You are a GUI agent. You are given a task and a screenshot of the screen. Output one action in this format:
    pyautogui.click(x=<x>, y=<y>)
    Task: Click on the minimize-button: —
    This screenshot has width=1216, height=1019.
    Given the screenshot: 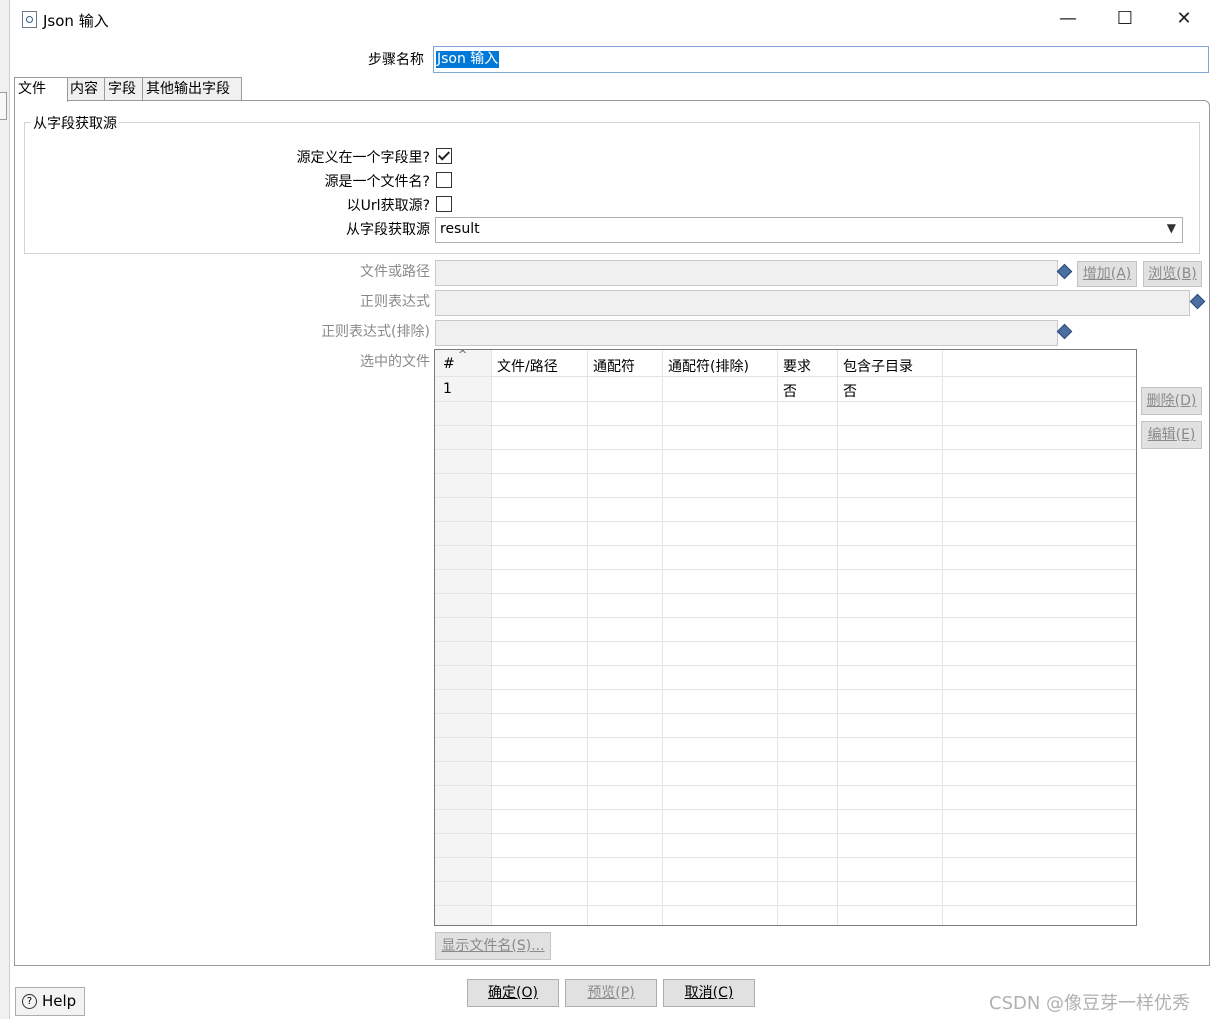 What is the action you would take?
    pyautogui.click(x=1068, y=19)
    